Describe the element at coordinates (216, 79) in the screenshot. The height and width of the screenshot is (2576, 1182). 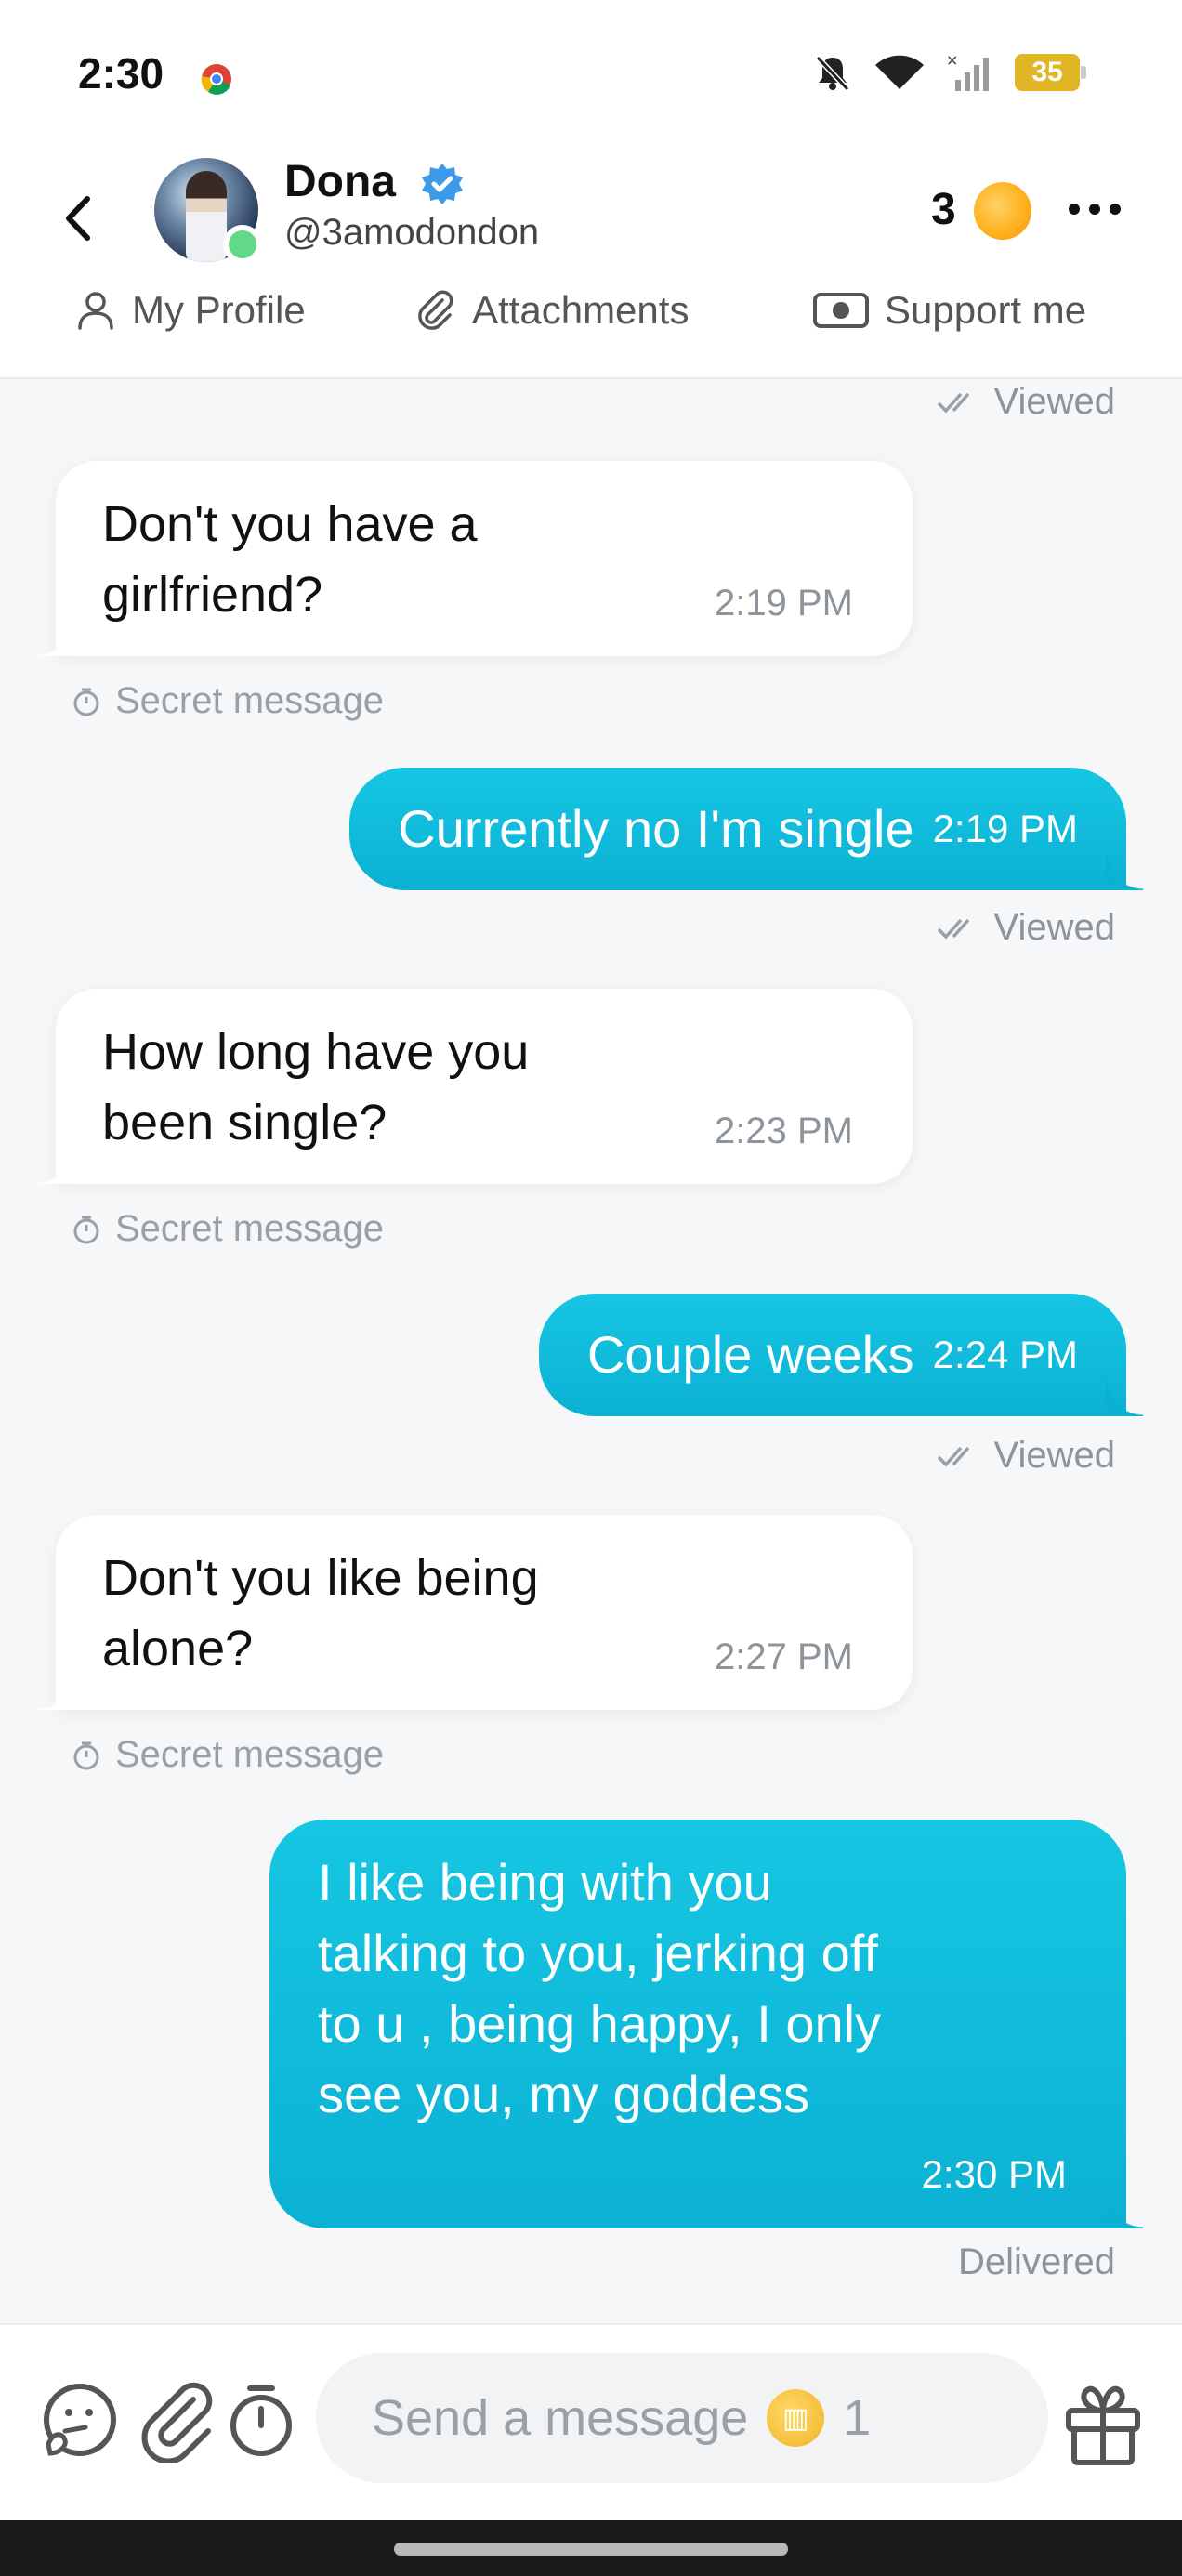
I see `chrome-icon` at that location.